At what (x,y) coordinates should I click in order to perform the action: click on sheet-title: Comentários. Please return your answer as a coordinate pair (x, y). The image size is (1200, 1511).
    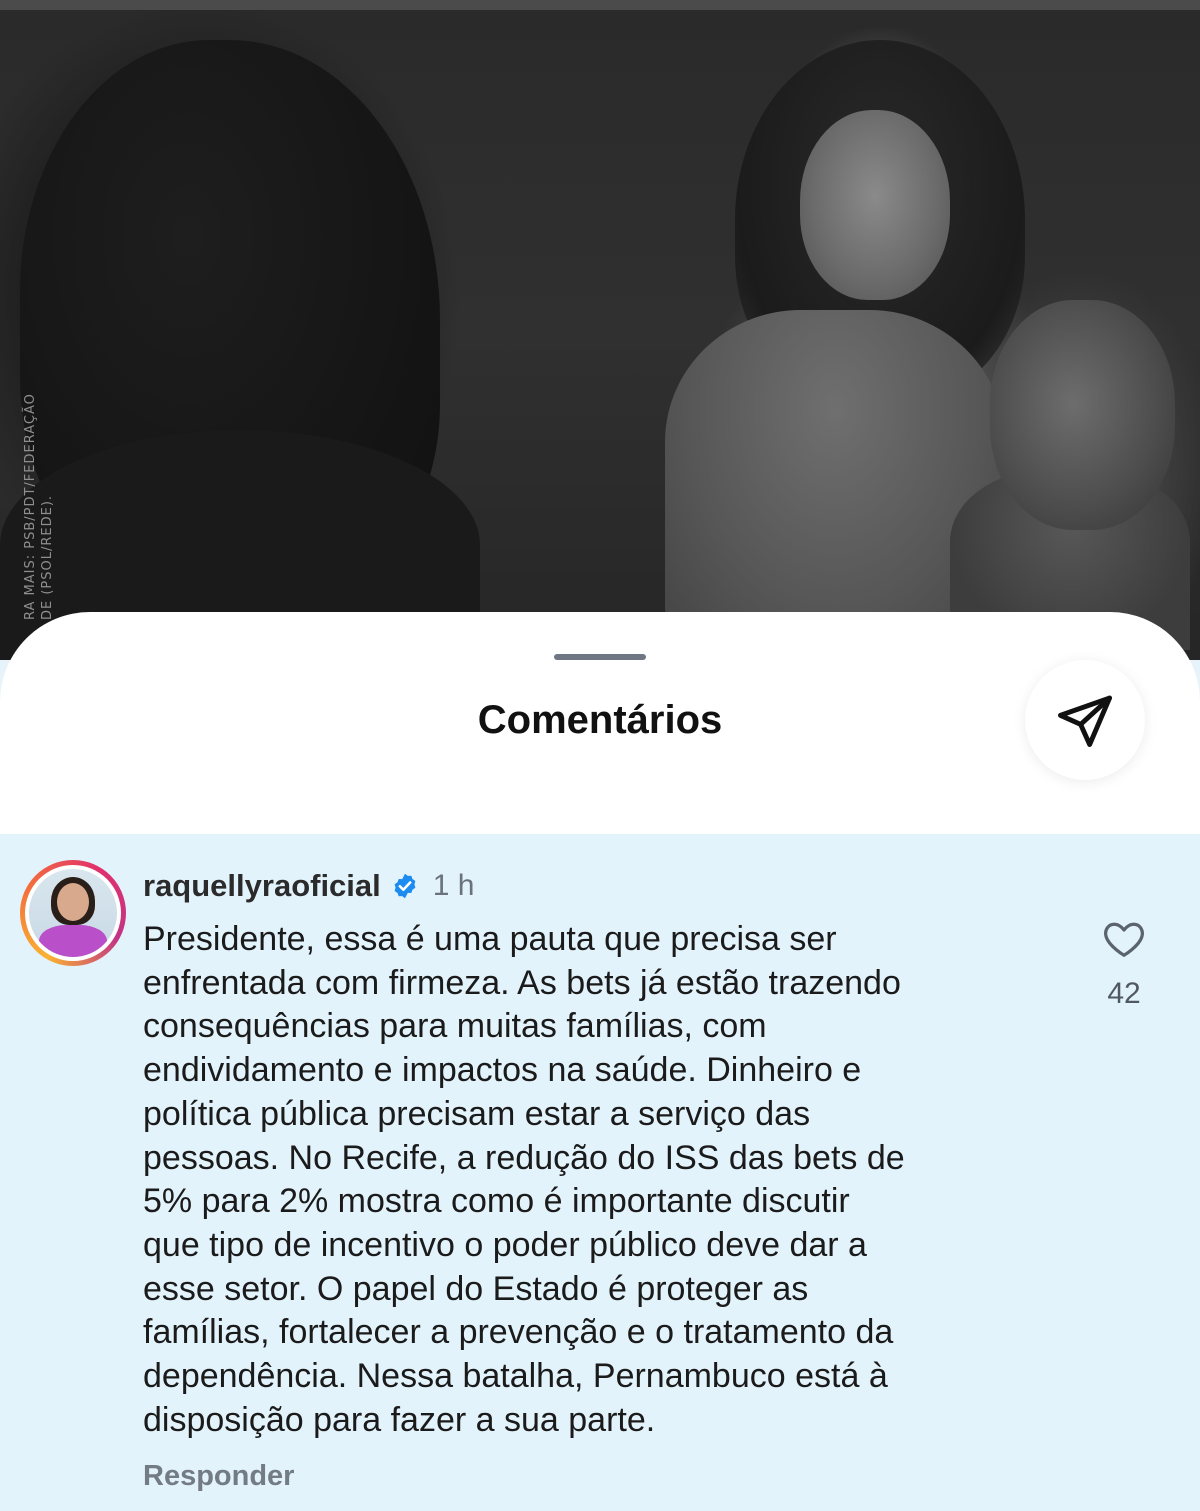
    Looking at the image, I should click on (600, 720).